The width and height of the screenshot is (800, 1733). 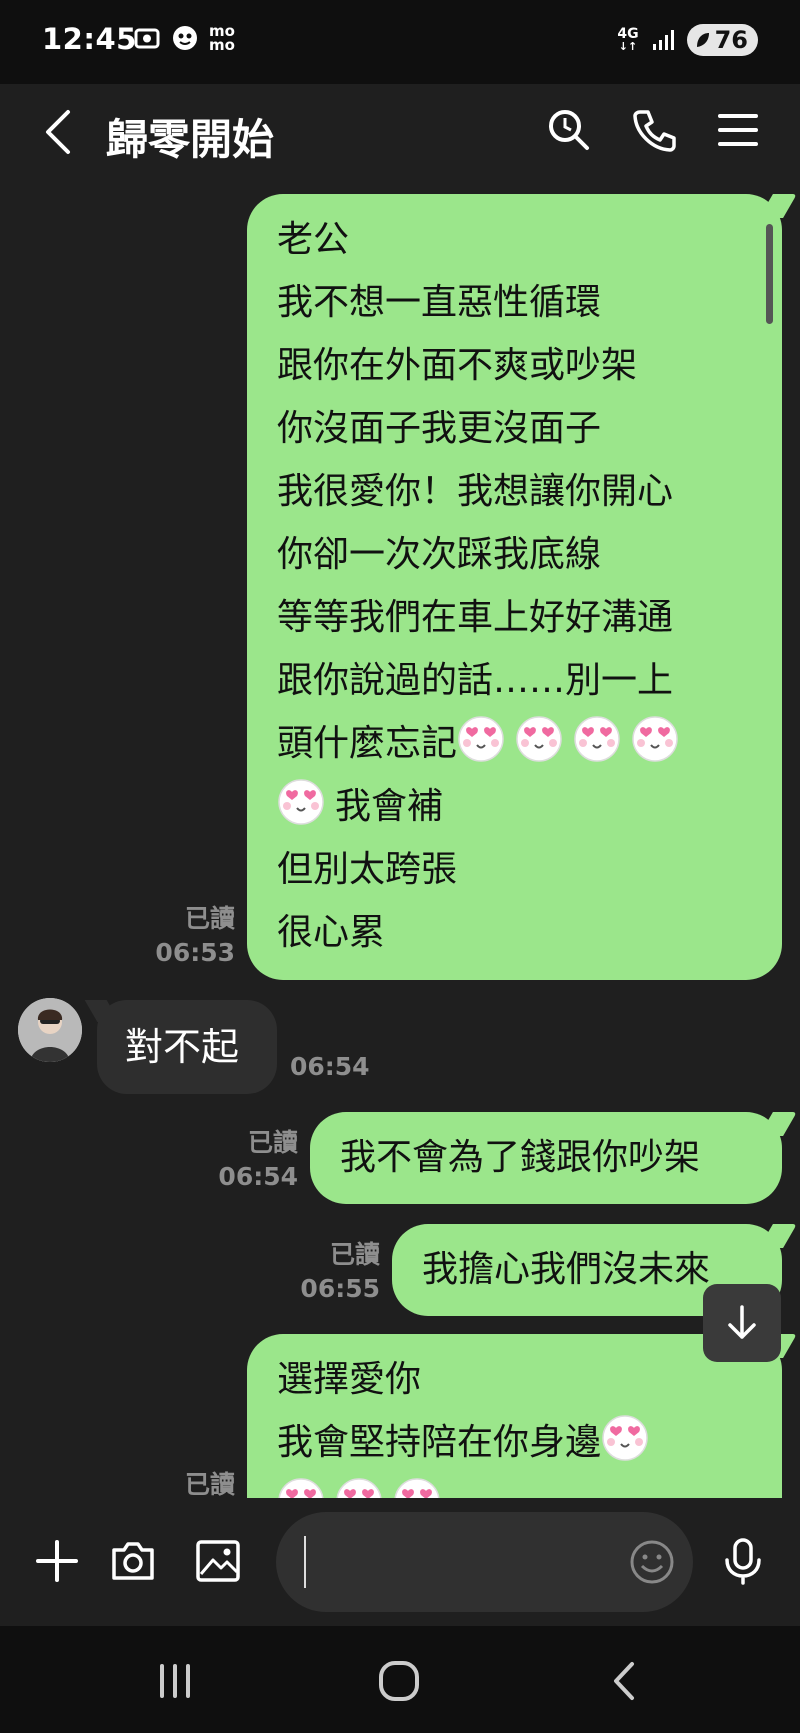 I want to click on message-line-with-emoji, so click(x=513, y=1486).